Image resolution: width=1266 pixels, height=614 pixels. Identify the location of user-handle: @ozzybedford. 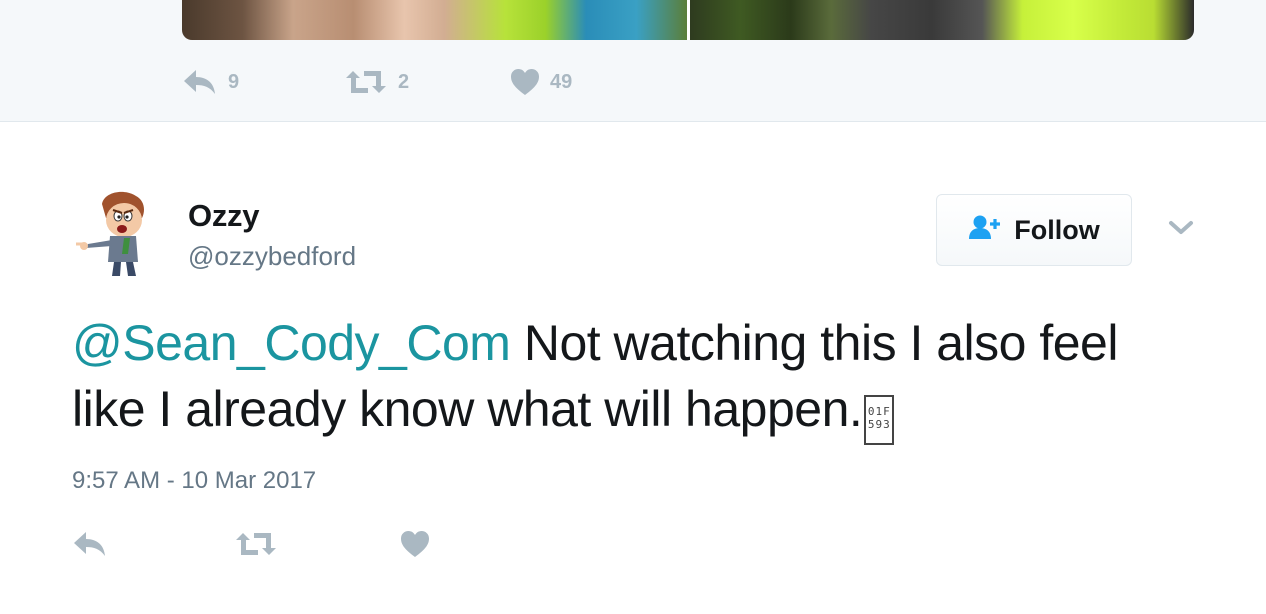
(272, 256).